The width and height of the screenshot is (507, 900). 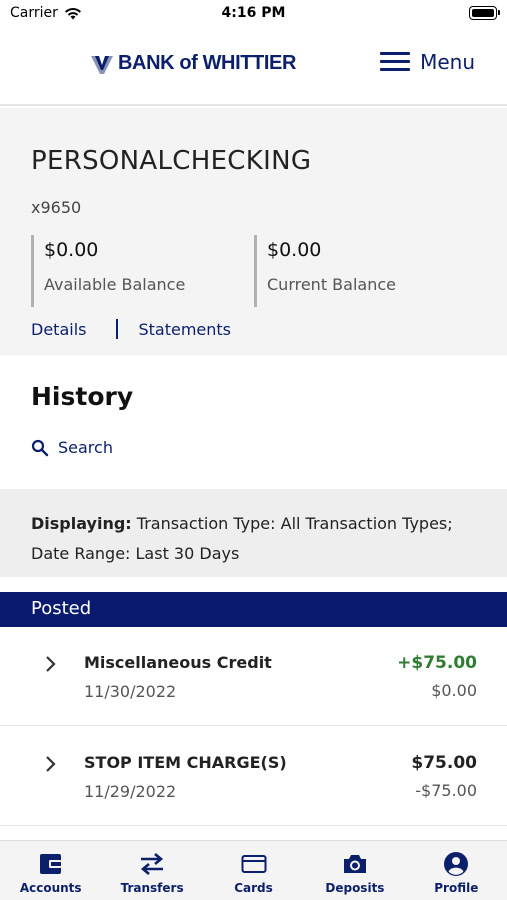 I want to click on transaction-running-balance: -$75.00, so click(x=446, y=790).